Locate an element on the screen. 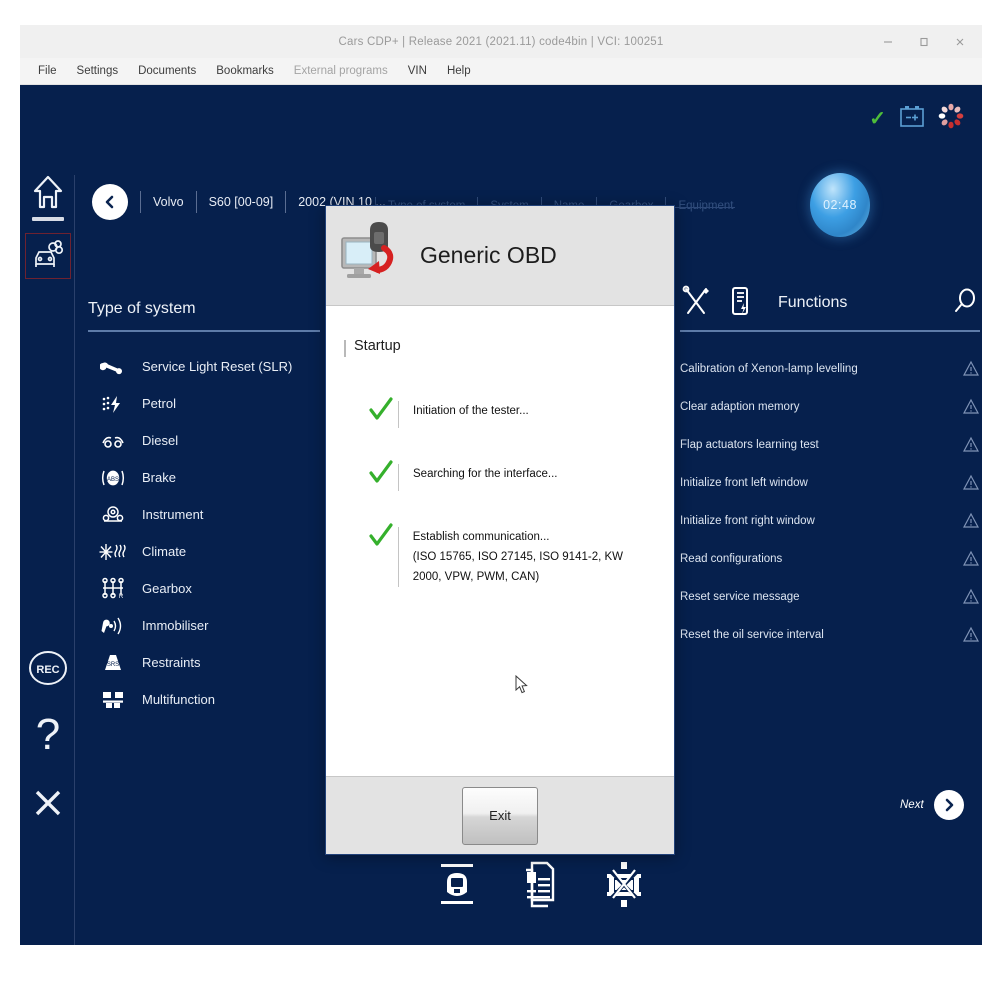  bottom-toolbar is located at coordinates (538, 884).